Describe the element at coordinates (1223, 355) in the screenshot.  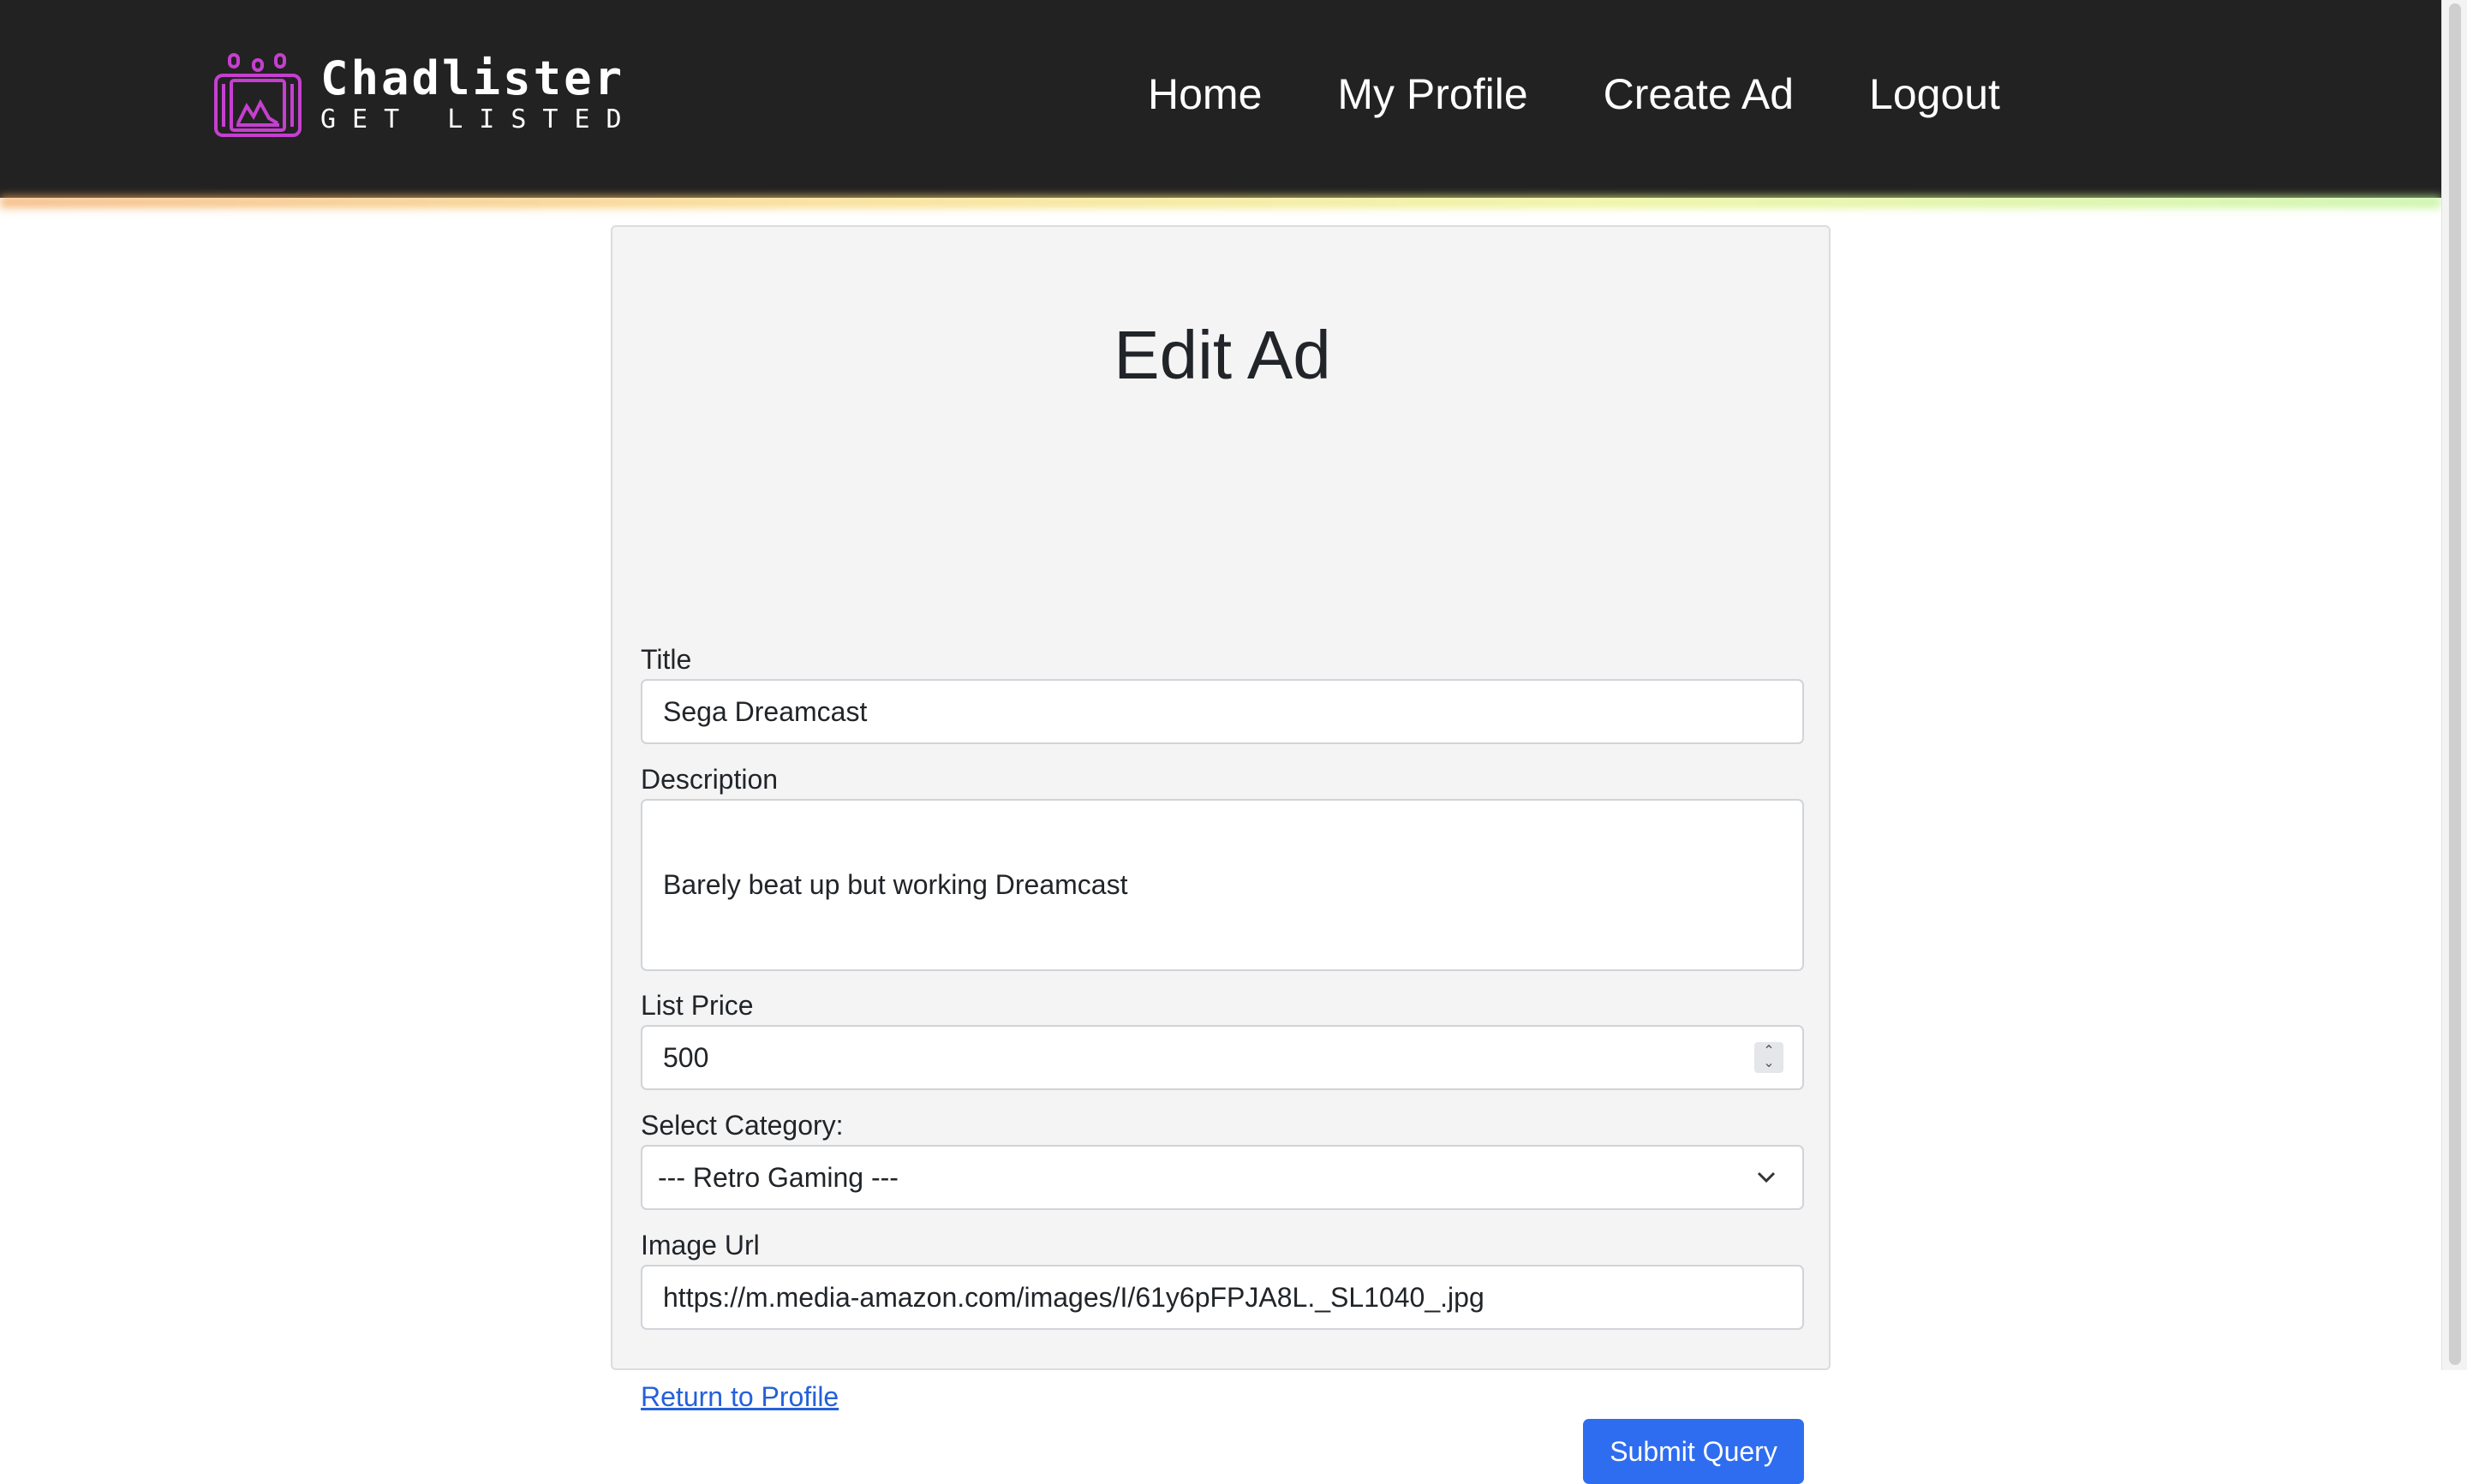
I see `page-title: Edit Ad` at that location.